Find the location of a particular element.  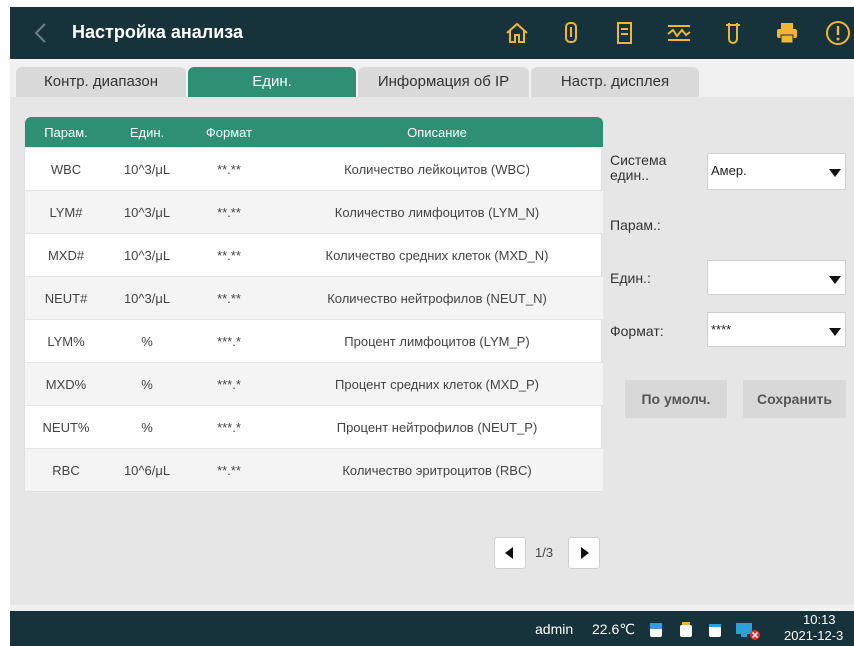

cell-description: Процент нейтрофилов (NEUT_P) is located at coordinates (437, 427).